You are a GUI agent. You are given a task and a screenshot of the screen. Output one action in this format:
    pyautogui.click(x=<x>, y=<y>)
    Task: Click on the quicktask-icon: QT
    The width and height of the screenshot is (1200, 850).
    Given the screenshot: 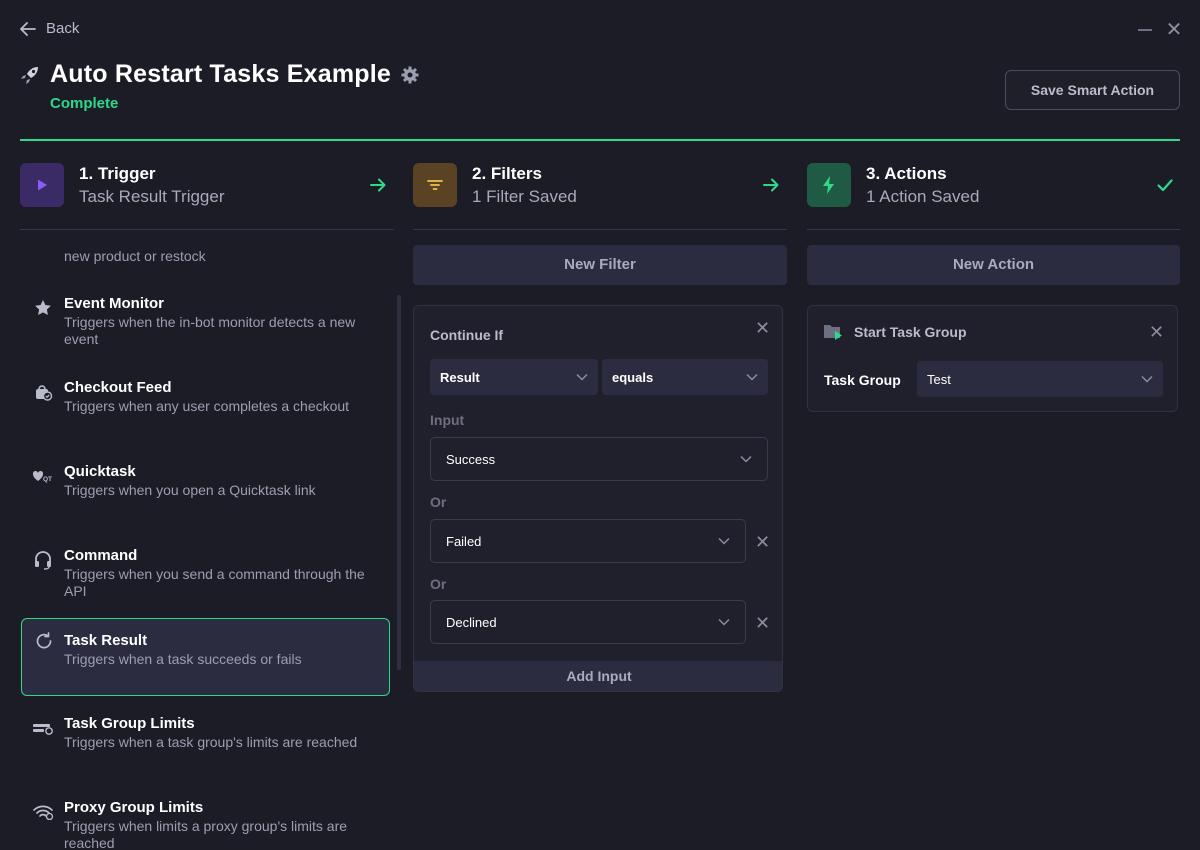 What is the action you would take?
    pyautogui.click(x=43, y=476)
    